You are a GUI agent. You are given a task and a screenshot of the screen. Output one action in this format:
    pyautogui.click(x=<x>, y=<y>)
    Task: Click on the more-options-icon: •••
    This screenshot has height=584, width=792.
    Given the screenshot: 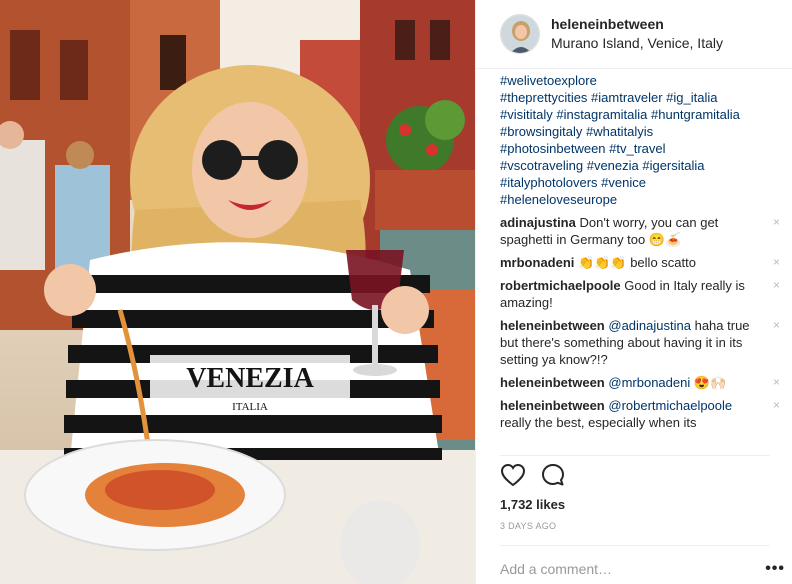 What is the action you would take?
    pyautogui.click(x=775, y=569)
    